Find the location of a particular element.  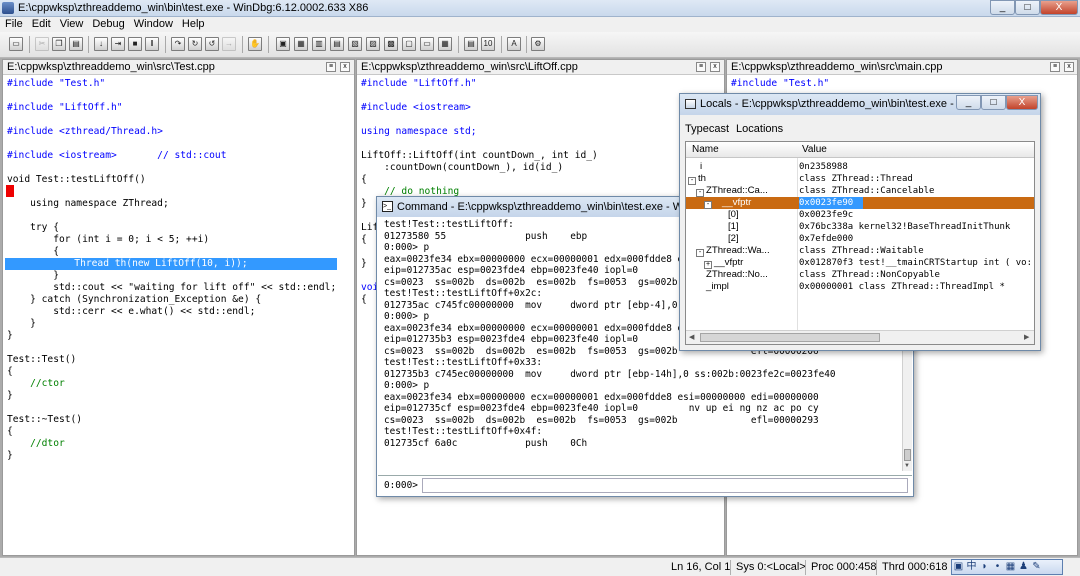

ime-toolbar: ▣ 中 ◗ • ▦ ♟ ✎ is located at coordinates (1007, 567).